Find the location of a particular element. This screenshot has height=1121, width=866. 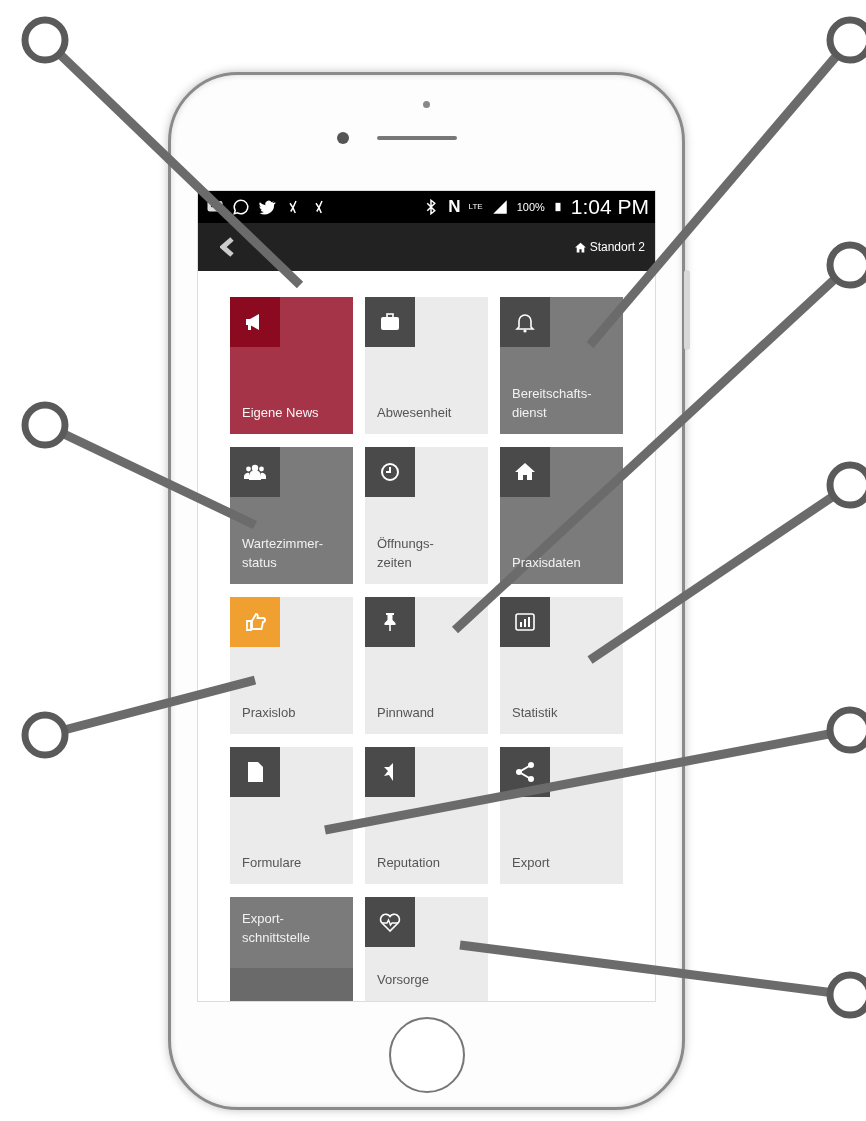

front-camera is located at coordinates (342, 138).